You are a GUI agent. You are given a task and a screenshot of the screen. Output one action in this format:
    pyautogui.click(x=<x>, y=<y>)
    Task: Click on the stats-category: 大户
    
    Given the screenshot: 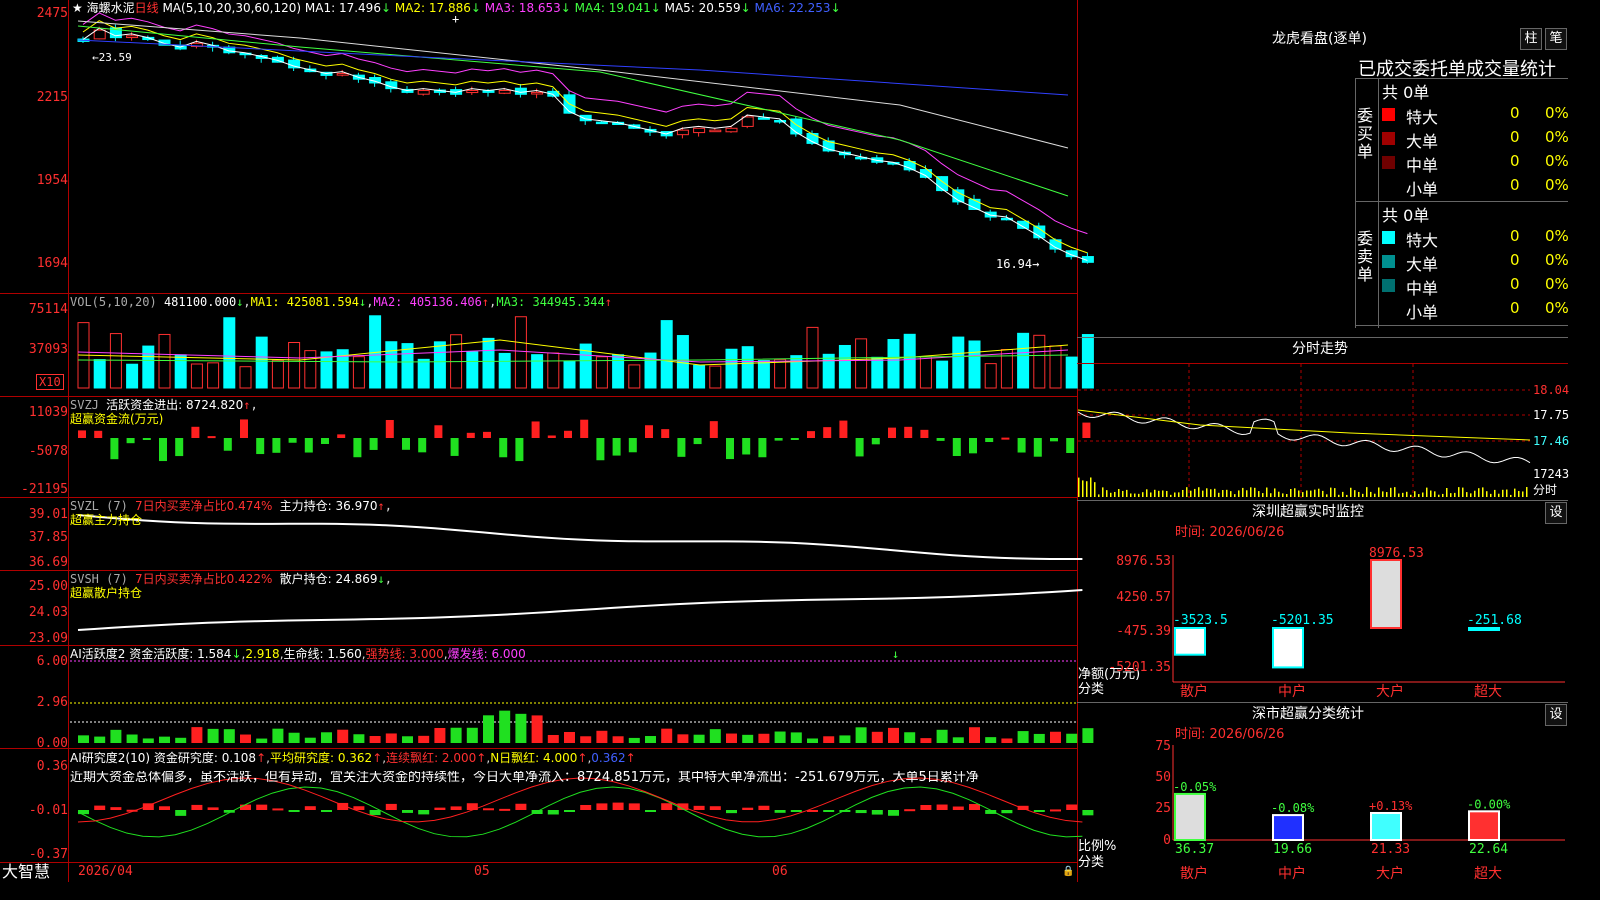 What is the action you would take?
    pyautogui.click(x=1390, y=873)
    